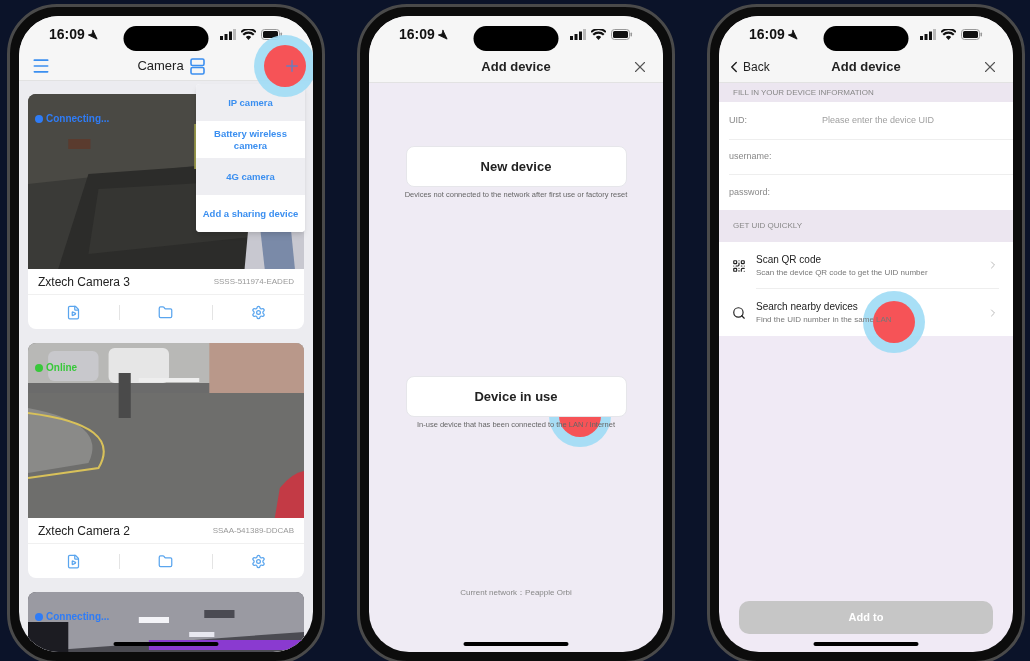 The image size is (1030, 661). What do you see at coordinates (516, 593) in the screenshot?
I see `network-label: Current network：Peapple Orbi` at bounding box center [516, 593].